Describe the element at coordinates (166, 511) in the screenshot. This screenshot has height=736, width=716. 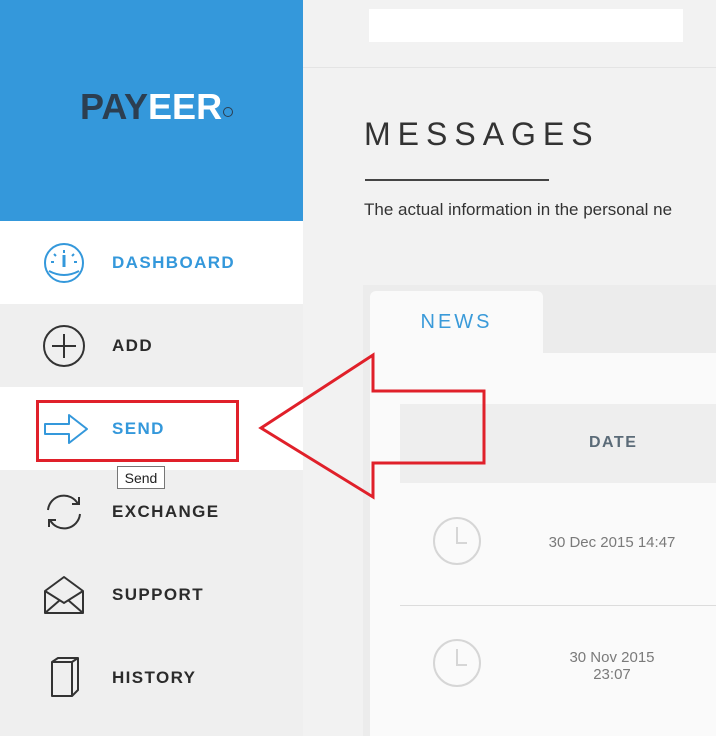
I see `sidebar-item-label: EXCHANGE` at that location.